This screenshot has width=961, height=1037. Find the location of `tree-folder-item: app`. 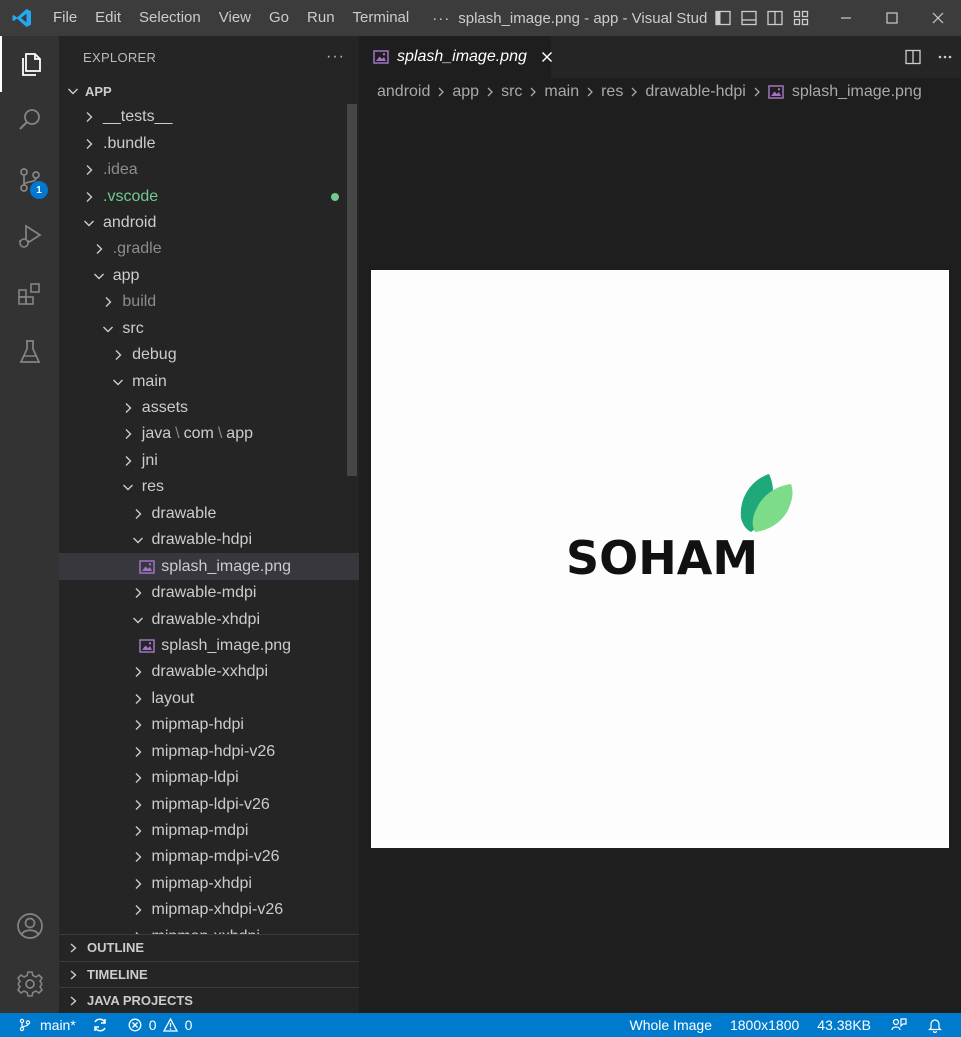

tree-folder-item: app is located at coordinates (209, 276).